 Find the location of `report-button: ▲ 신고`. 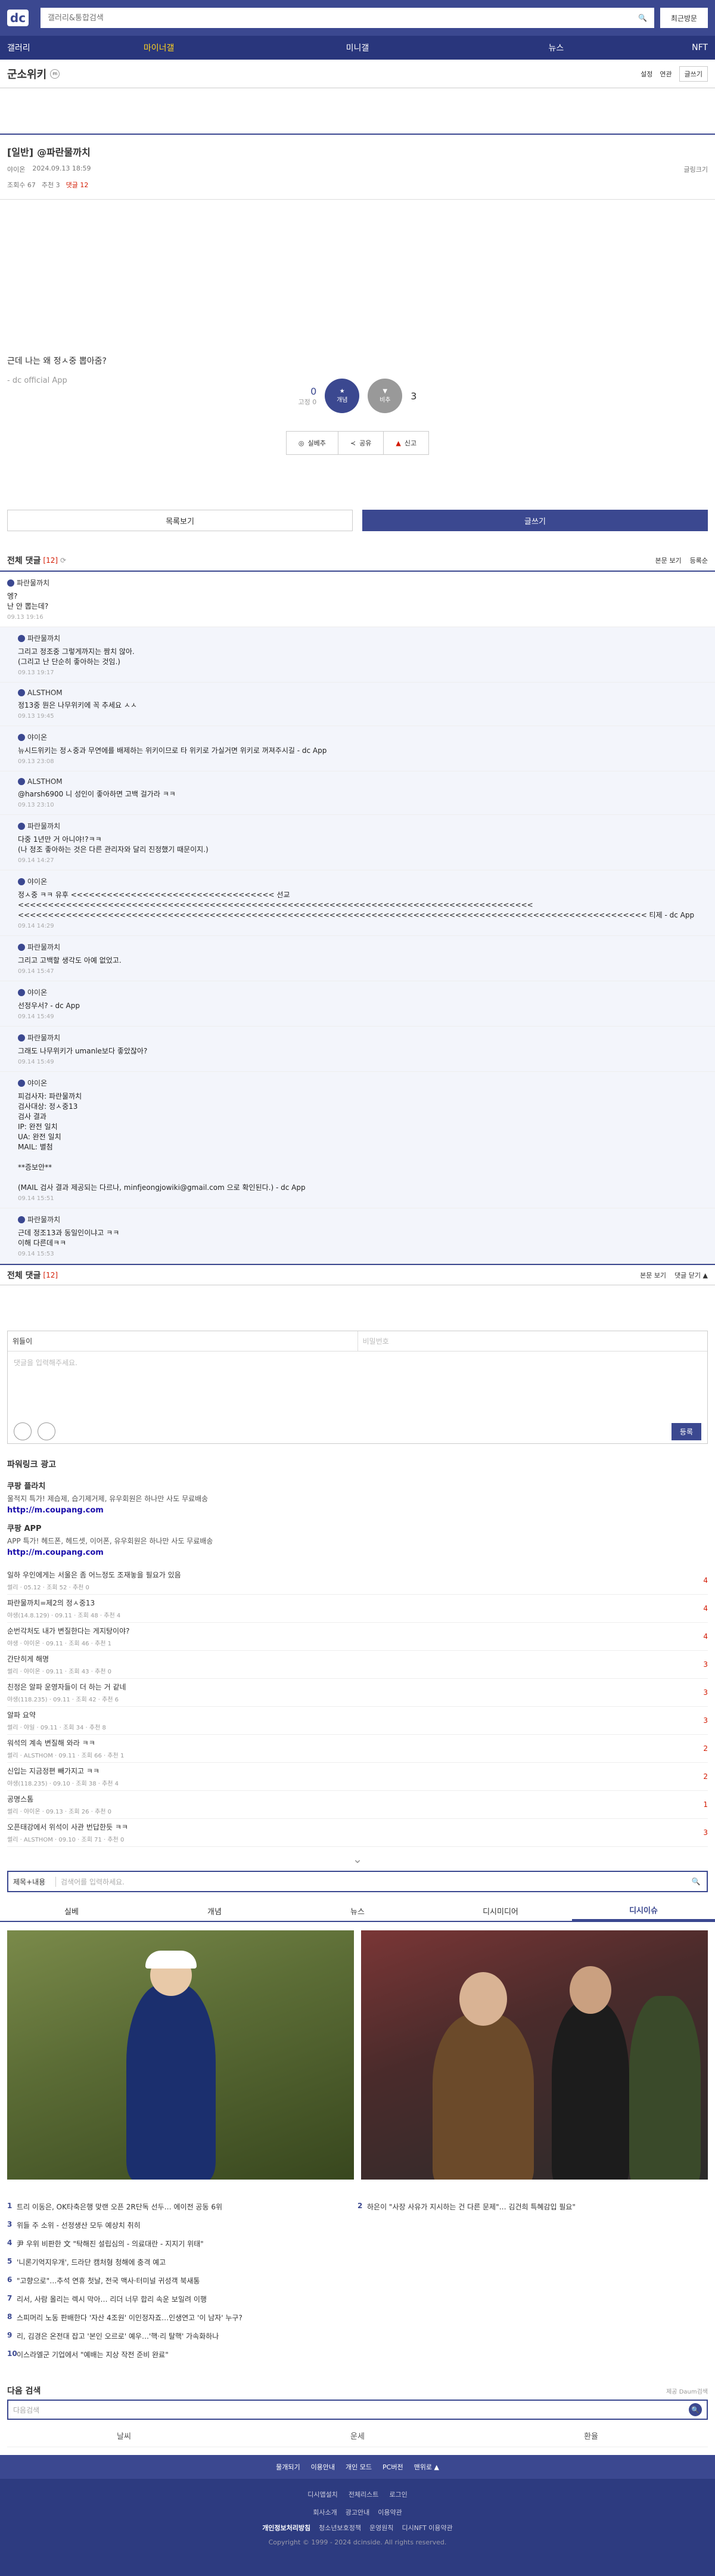

report-button: ▲ 신고 is located at coordinates (406, 443).